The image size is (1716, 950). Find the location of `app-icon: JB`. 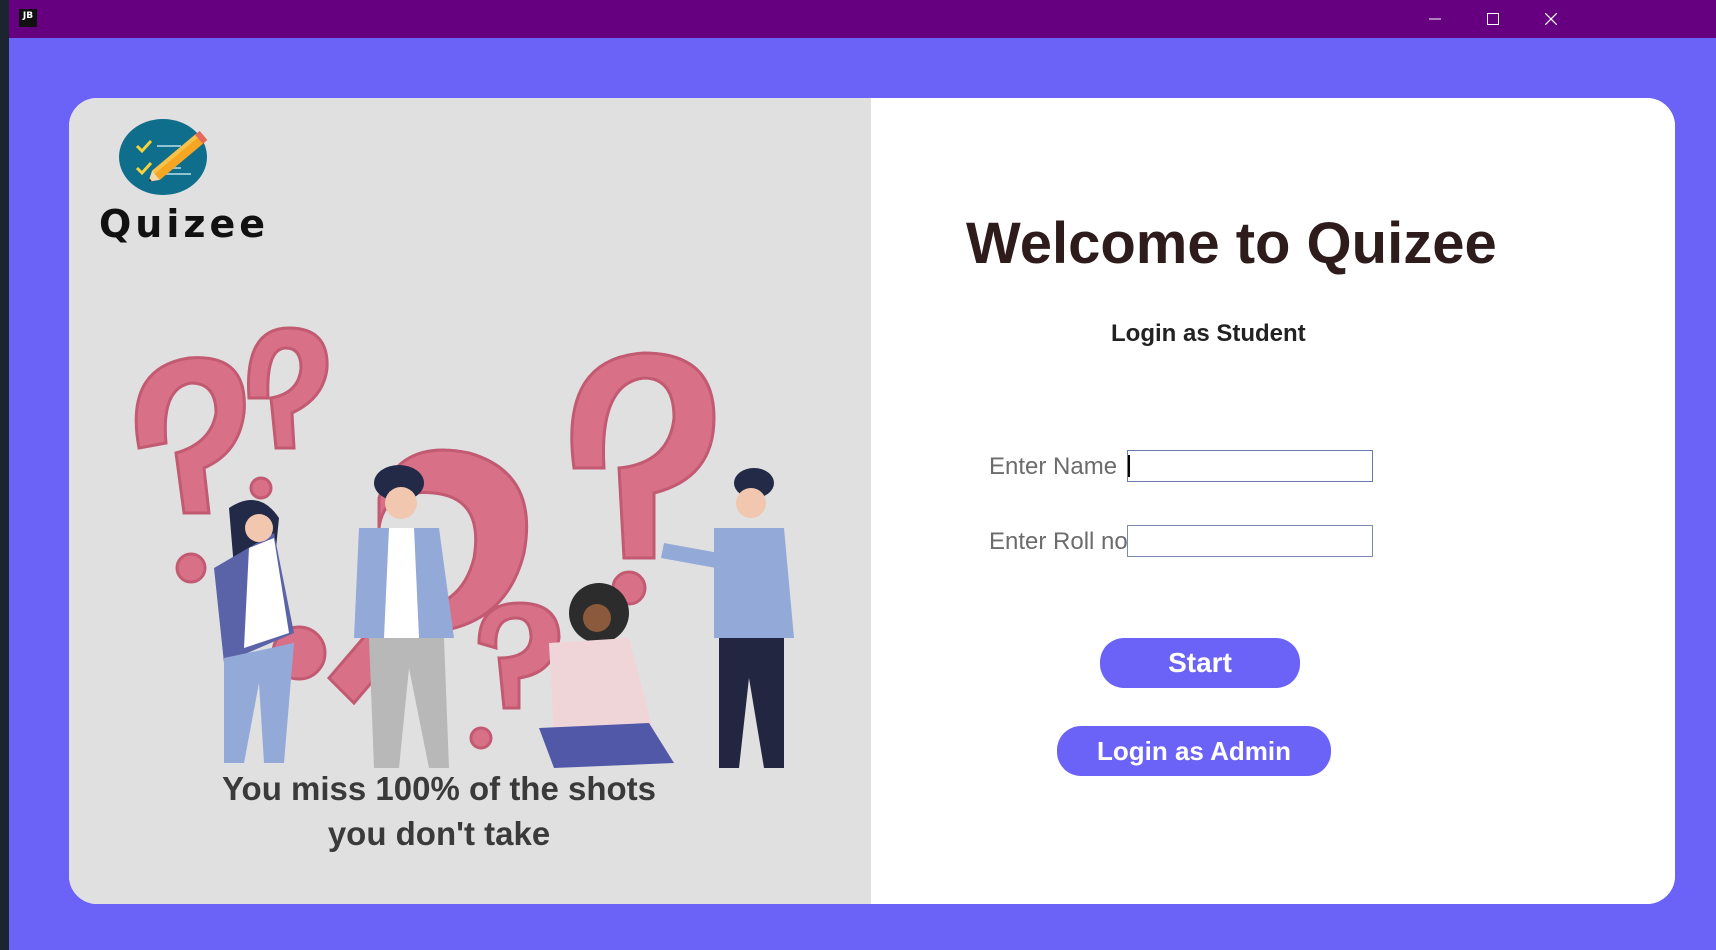

app-icon: JB is located at coordinates (28, 18).